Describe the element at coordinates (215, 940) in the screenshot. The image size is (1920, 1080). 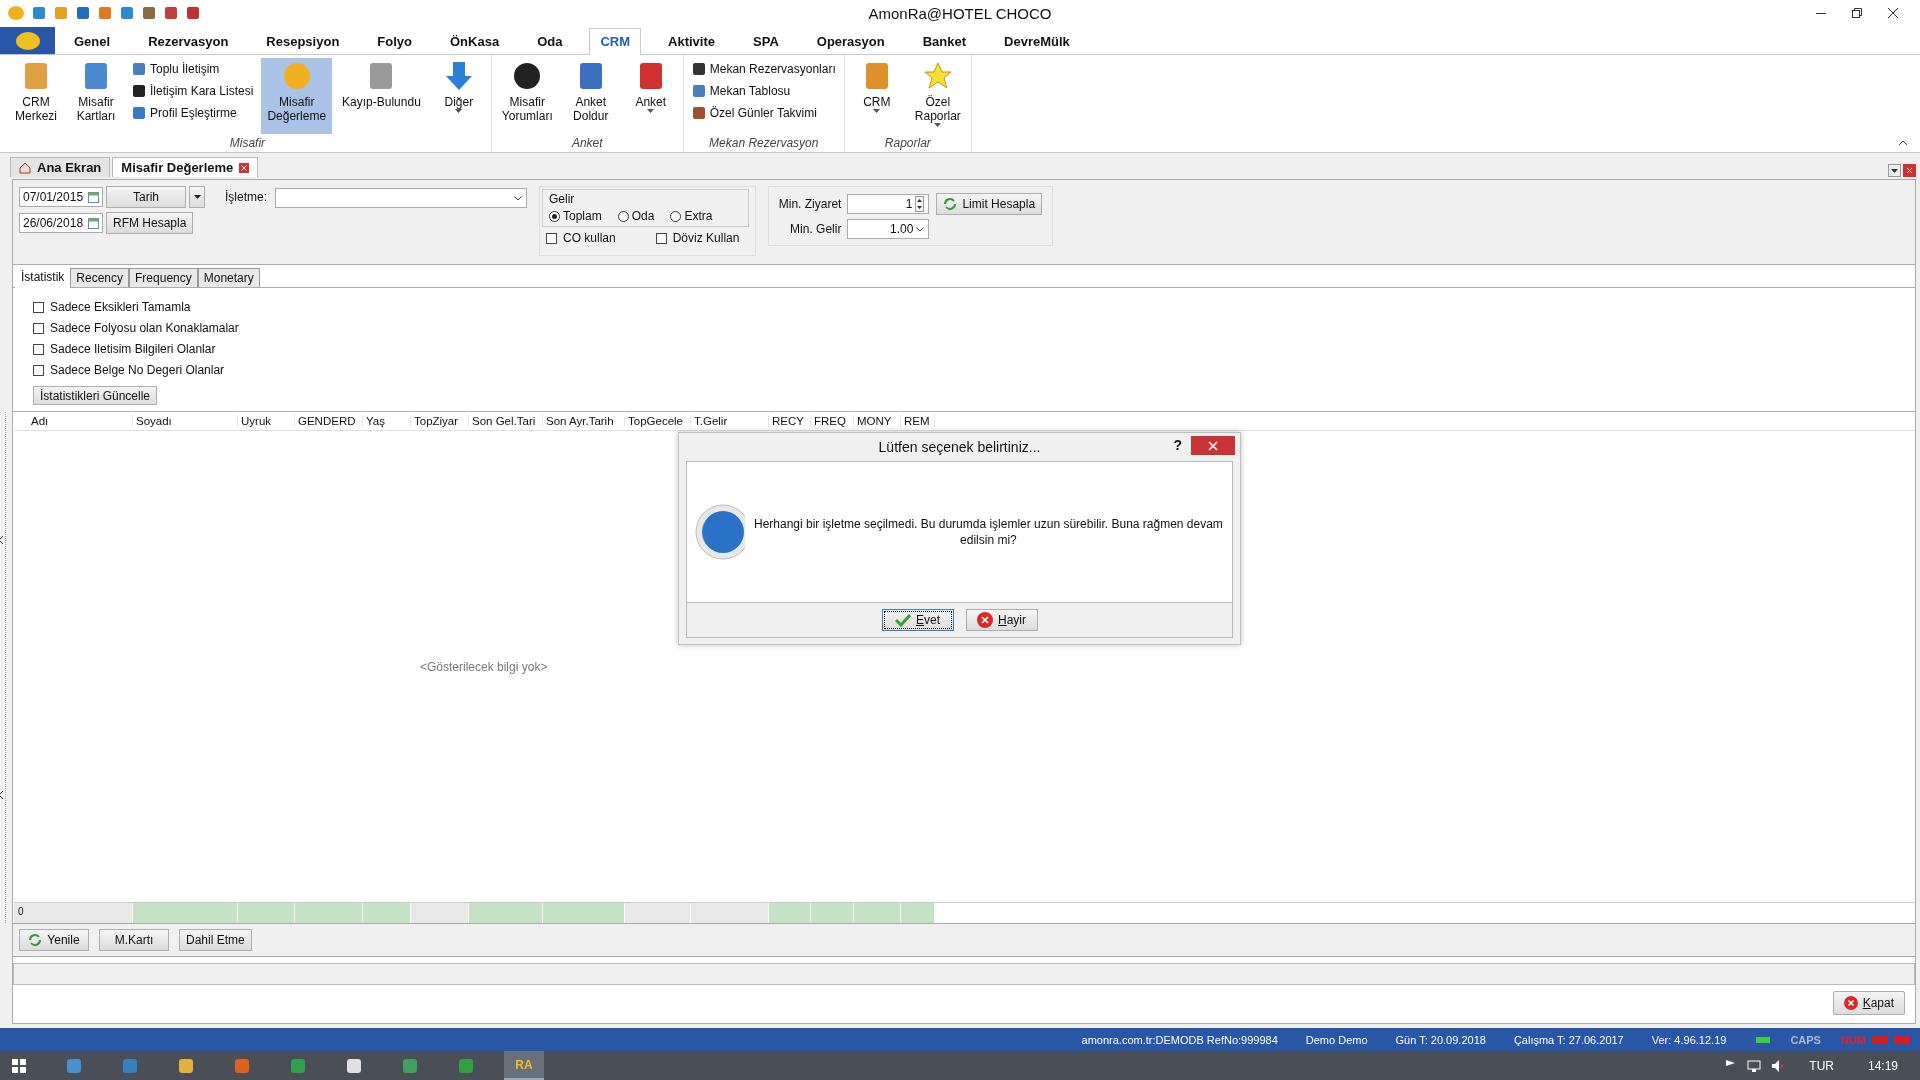
I see `toolbar-button: Dahil Etme` at that location.